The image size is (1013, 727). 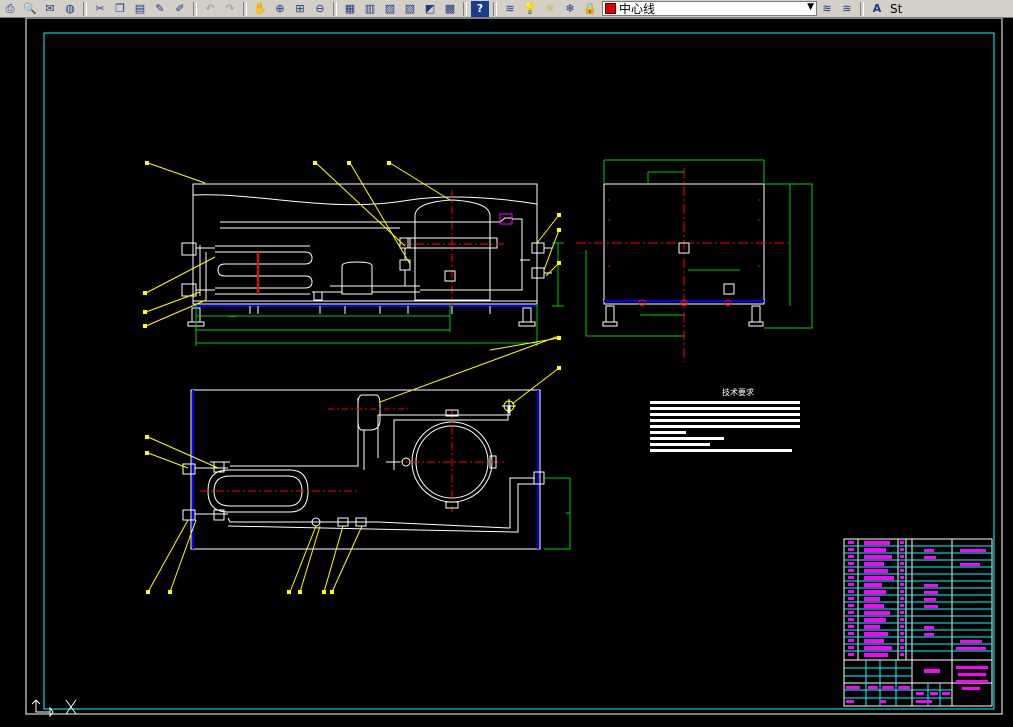 I want to click on copy-icon: ❐, so click(x=120, y=9).